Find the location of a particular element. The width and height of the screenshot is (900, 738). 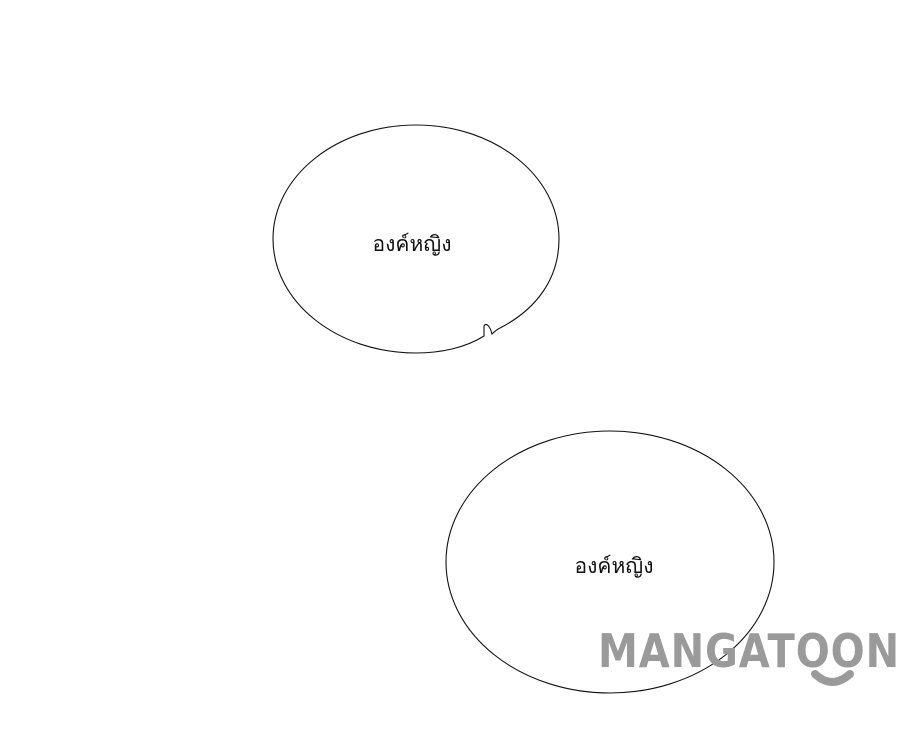

watermark-text: MANGATOON is located at coordinates (749, 651).